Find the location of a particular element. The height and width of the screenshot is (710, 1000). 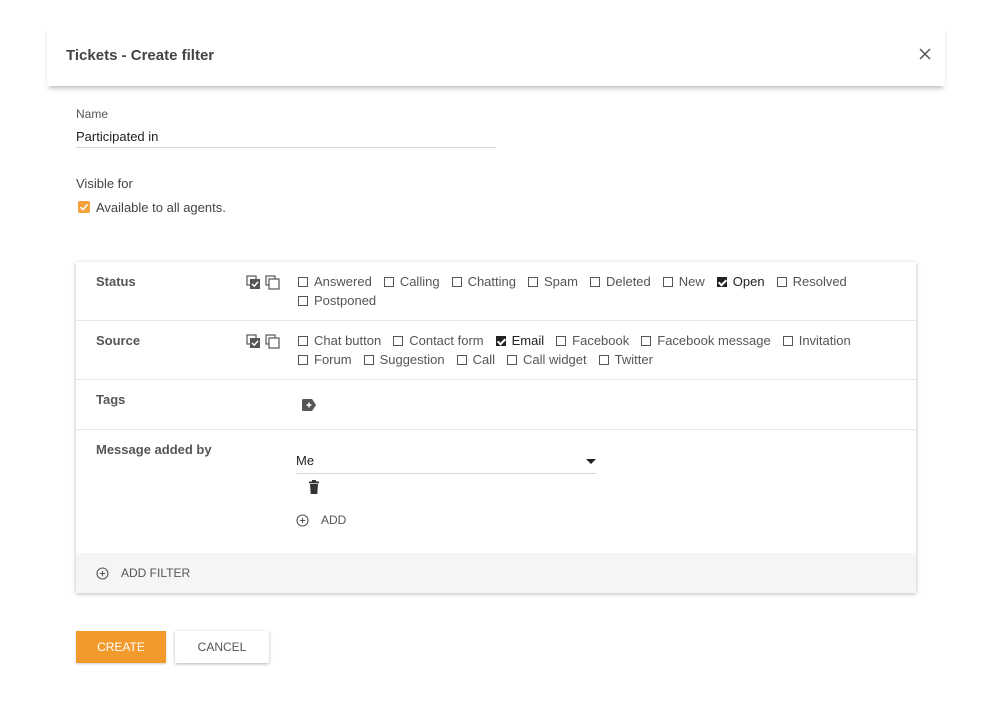

add-label: ADD is located at coordinates (334, 520).